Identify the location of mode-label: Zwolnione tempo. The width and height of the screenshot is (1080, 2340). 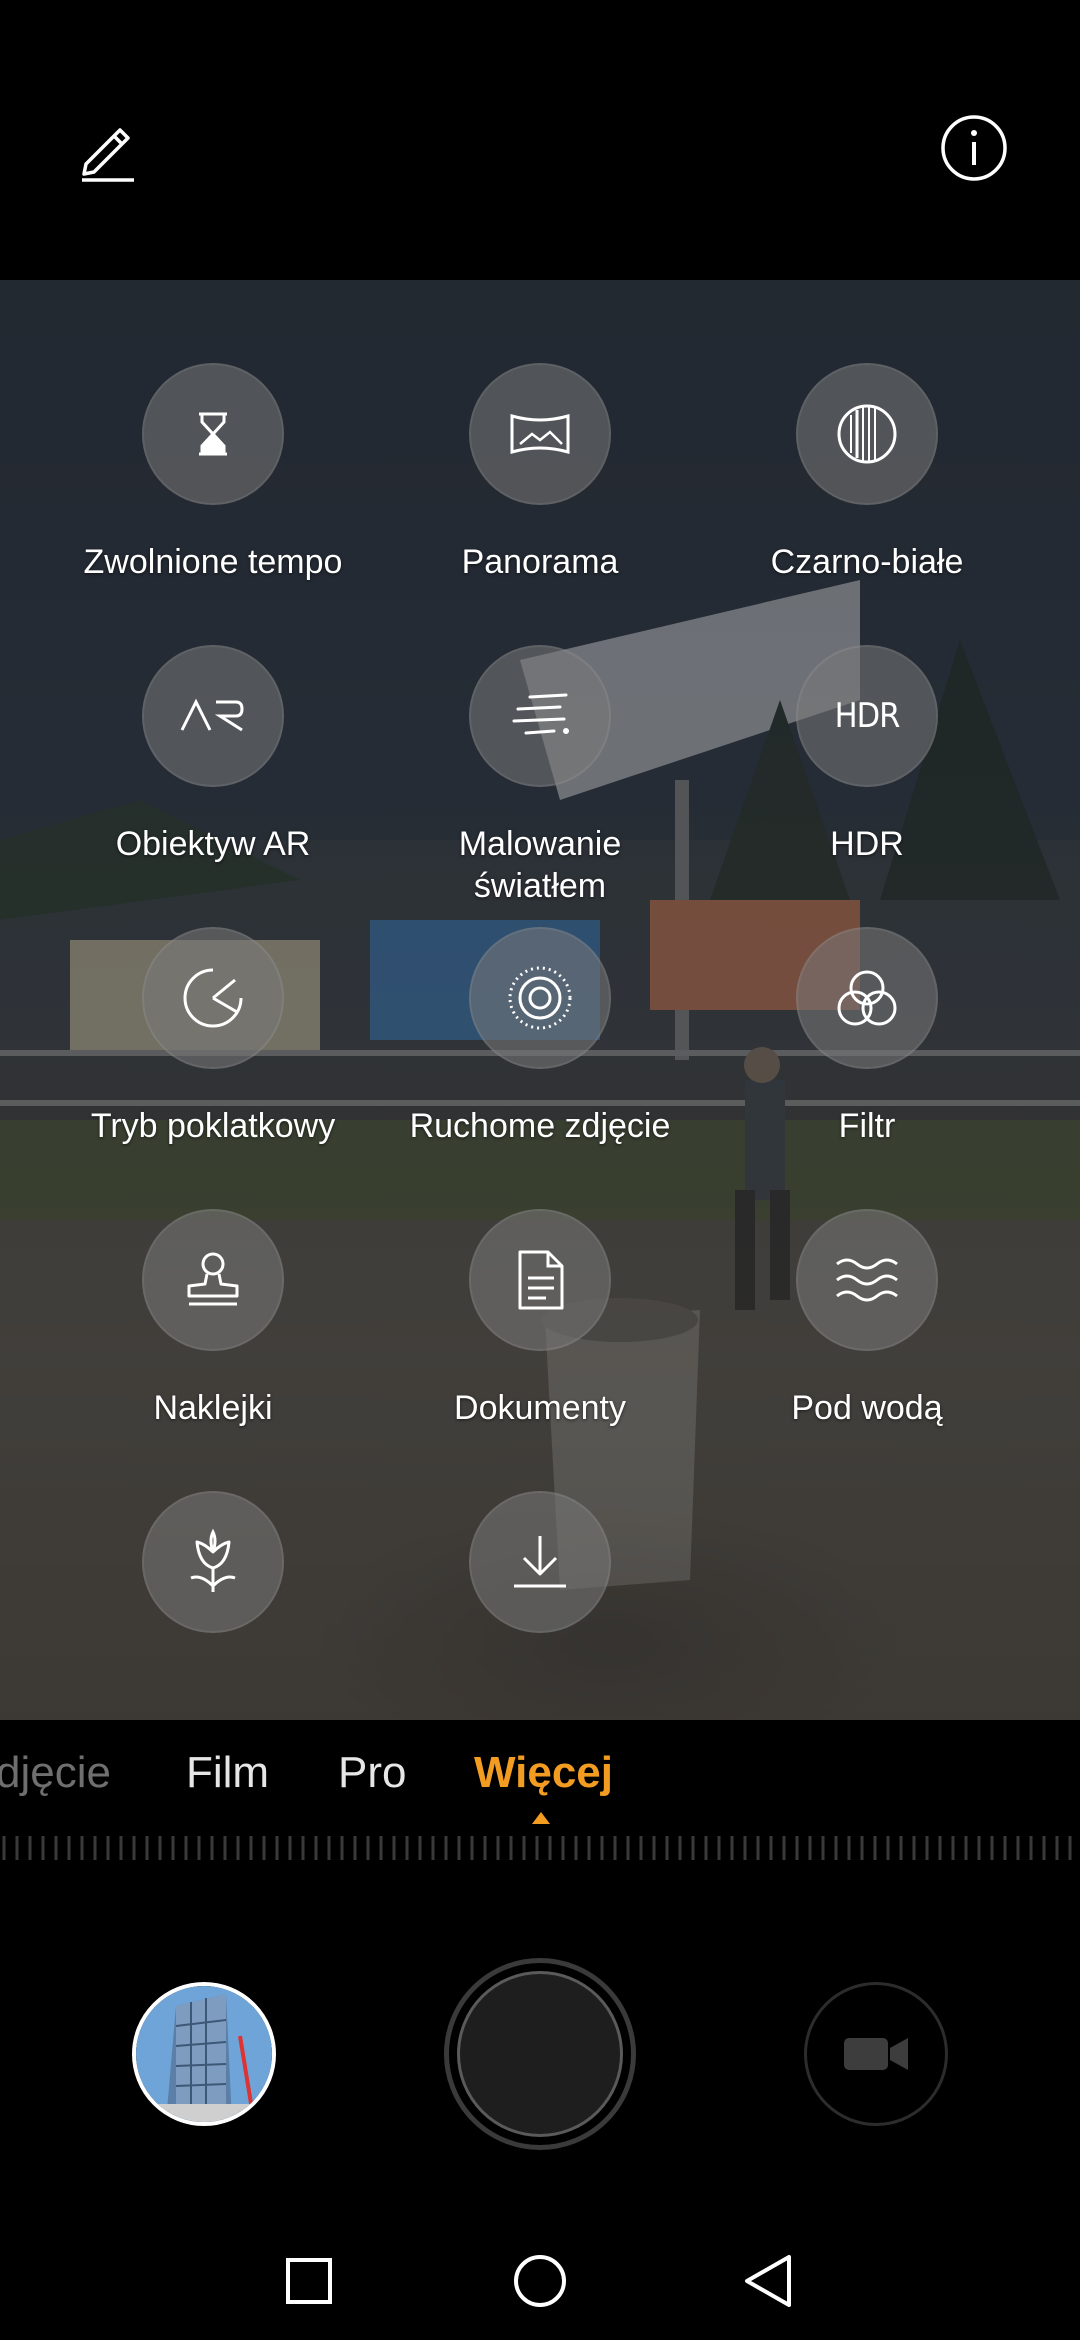
(213, 562).